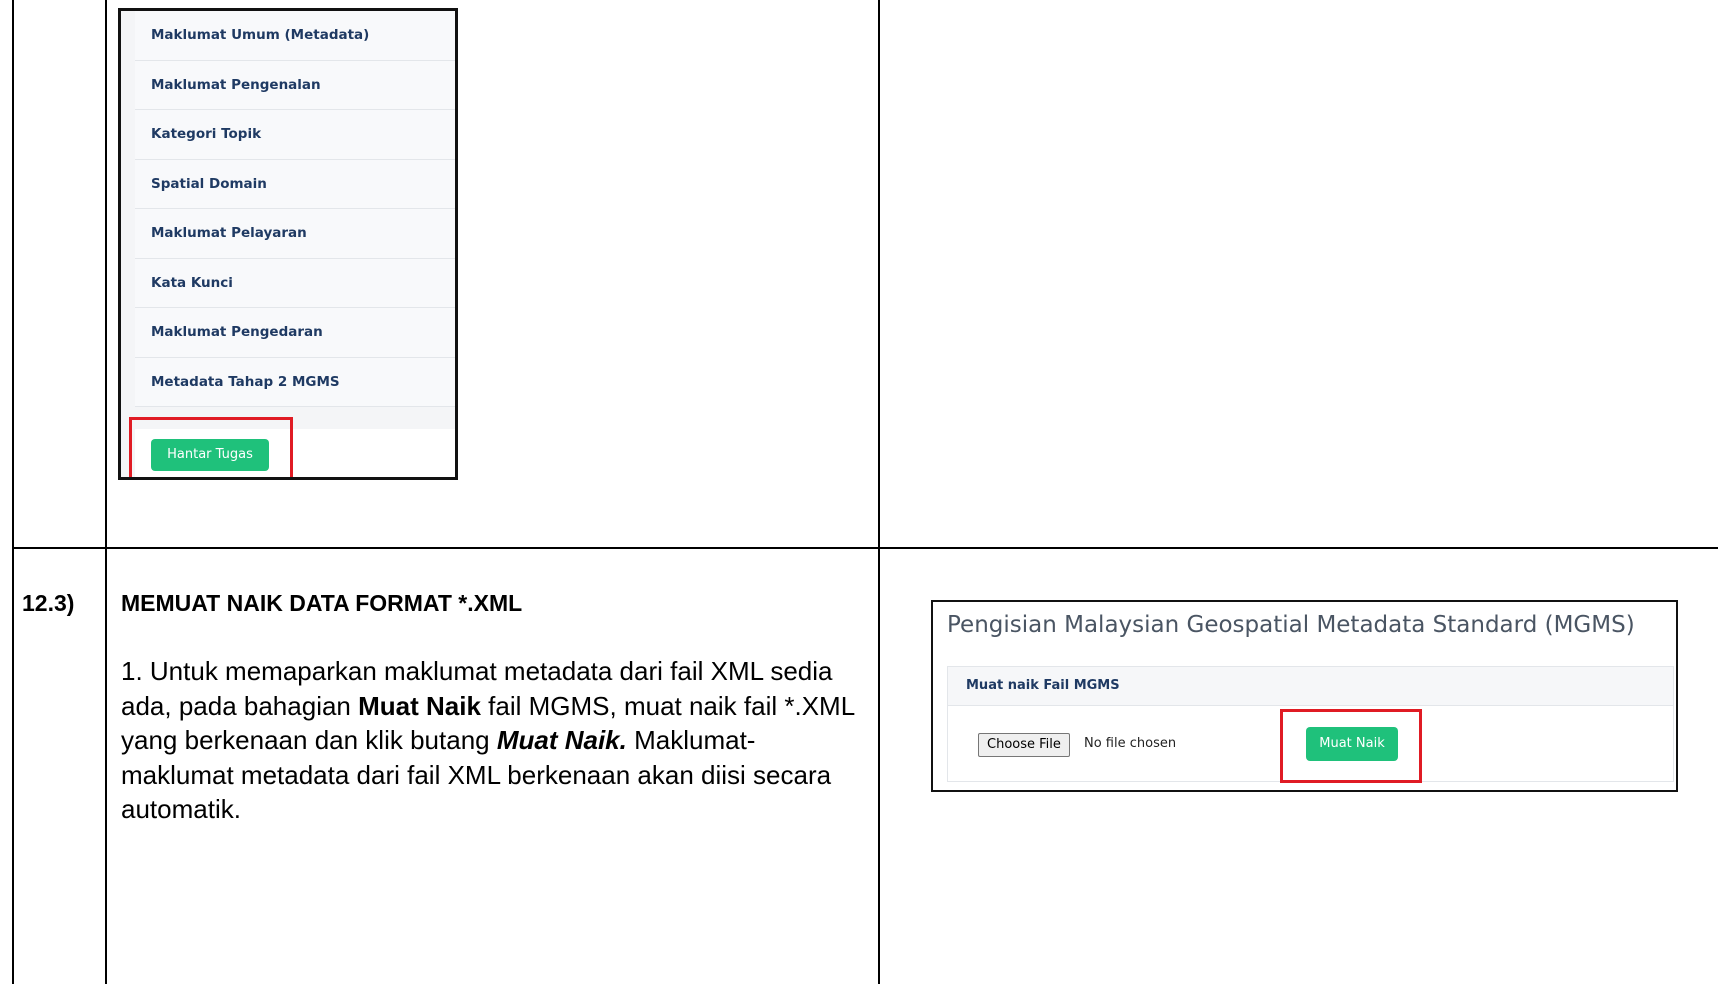  I want to click on menu-item-spatial-domain: Spatial Domain, so click(295, 184).